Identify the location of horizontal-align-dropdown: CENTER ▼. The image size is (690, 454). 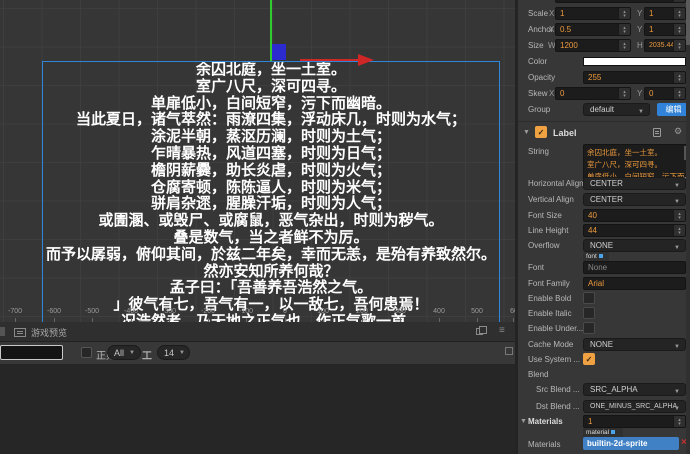
(634, 183).